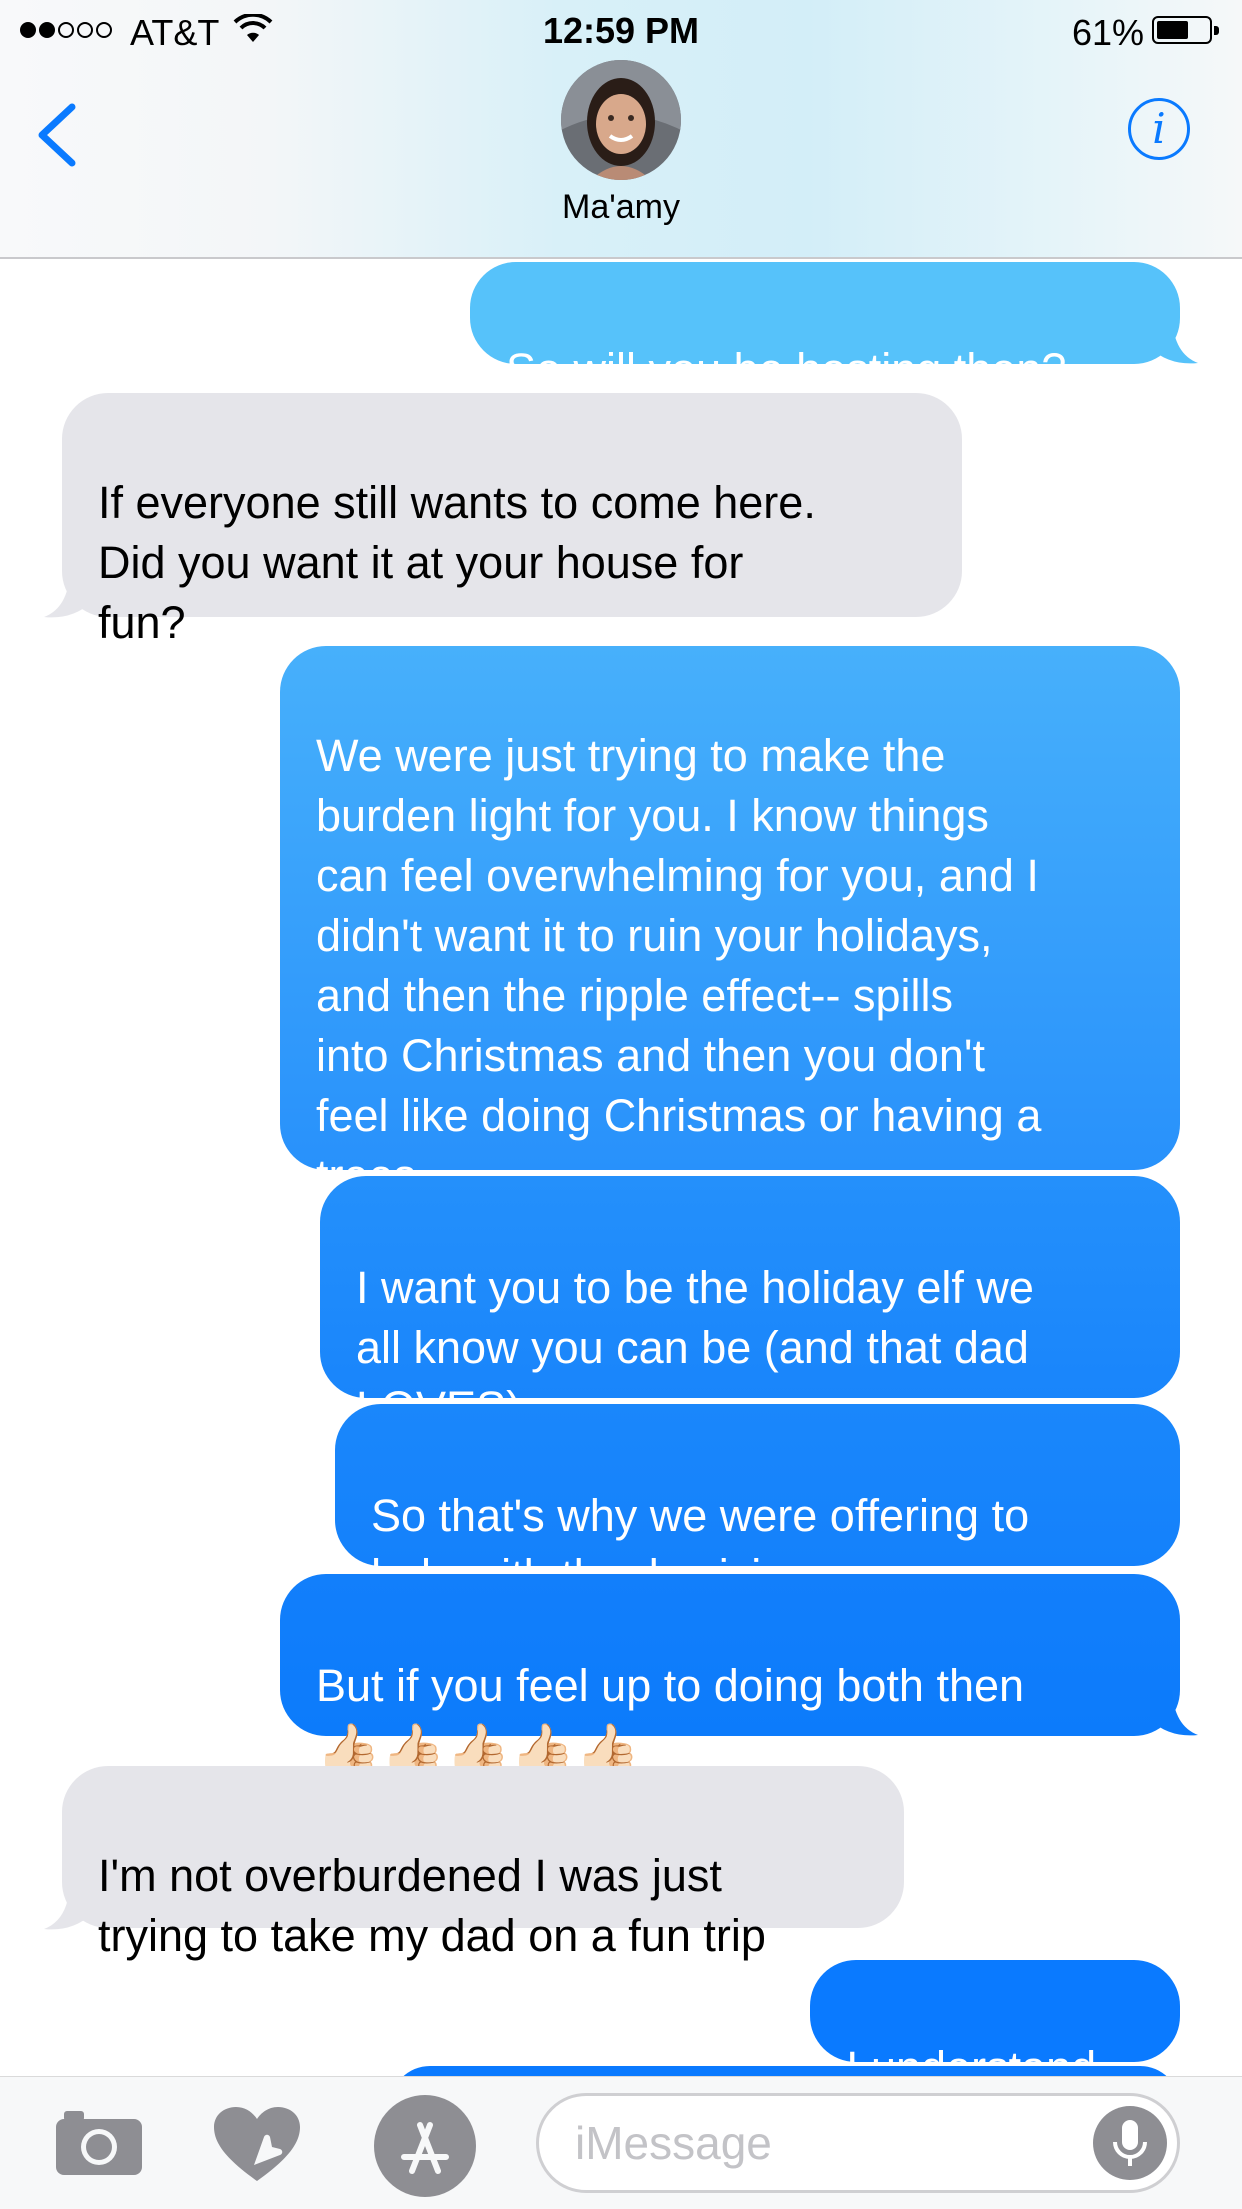 The image size is (1242, 2209). I want to click on back-chevron-icon, so click(60, 135).